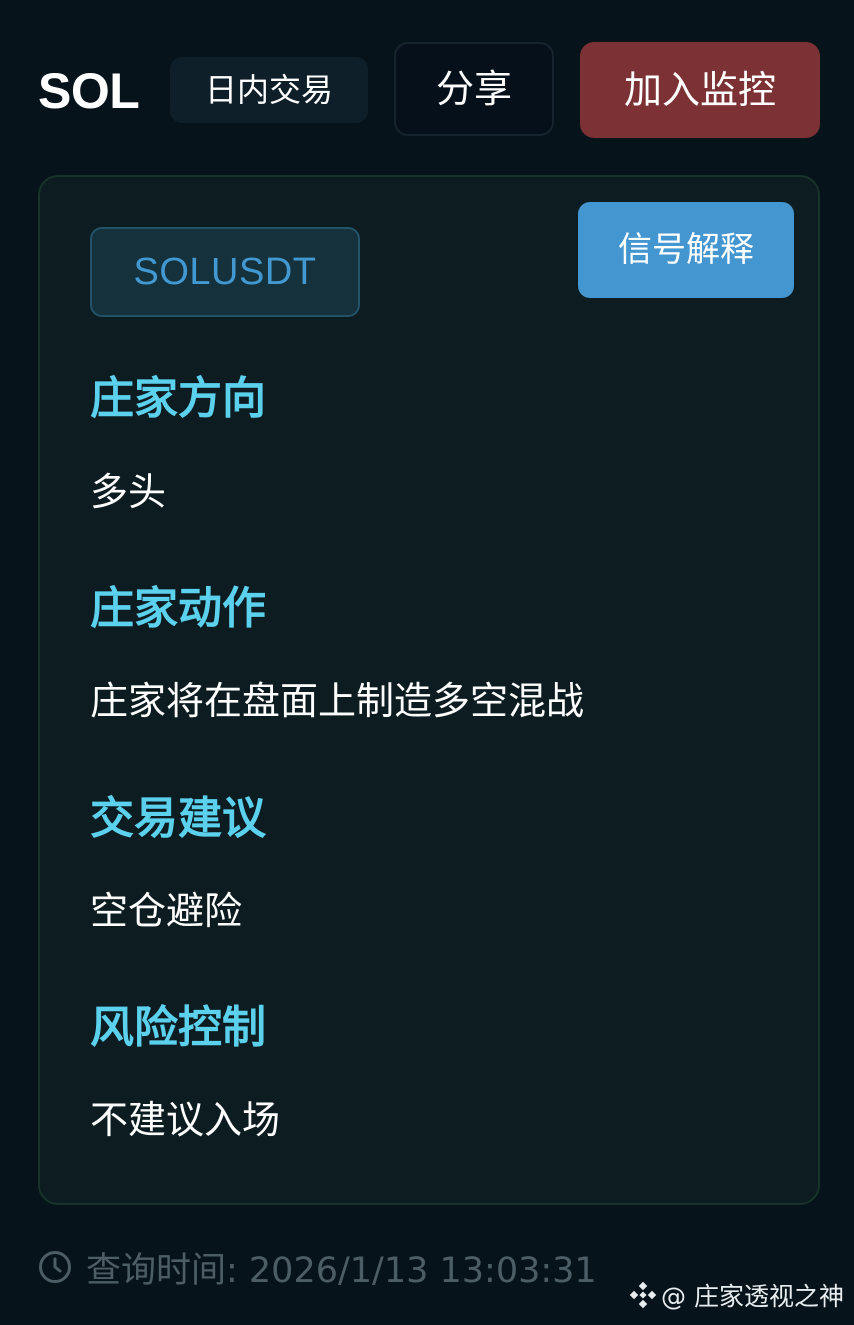 Image resolution: width=854 pixels, height=1325 pixels. I want to click on binance-logo-icon, so click(643, 1295).